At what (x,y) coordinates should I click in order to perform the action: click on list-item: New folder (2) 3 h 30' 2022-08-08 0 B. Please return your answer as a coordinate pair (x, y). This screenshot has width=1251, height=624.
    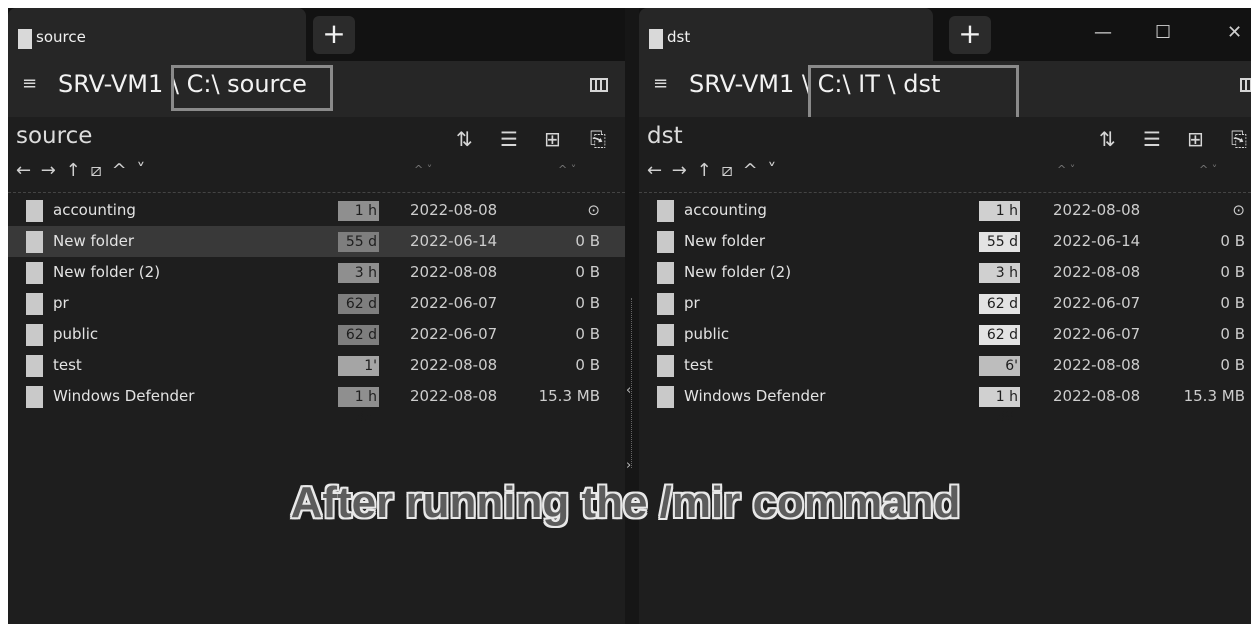
    Looking at the image, I should click on (945, 279).